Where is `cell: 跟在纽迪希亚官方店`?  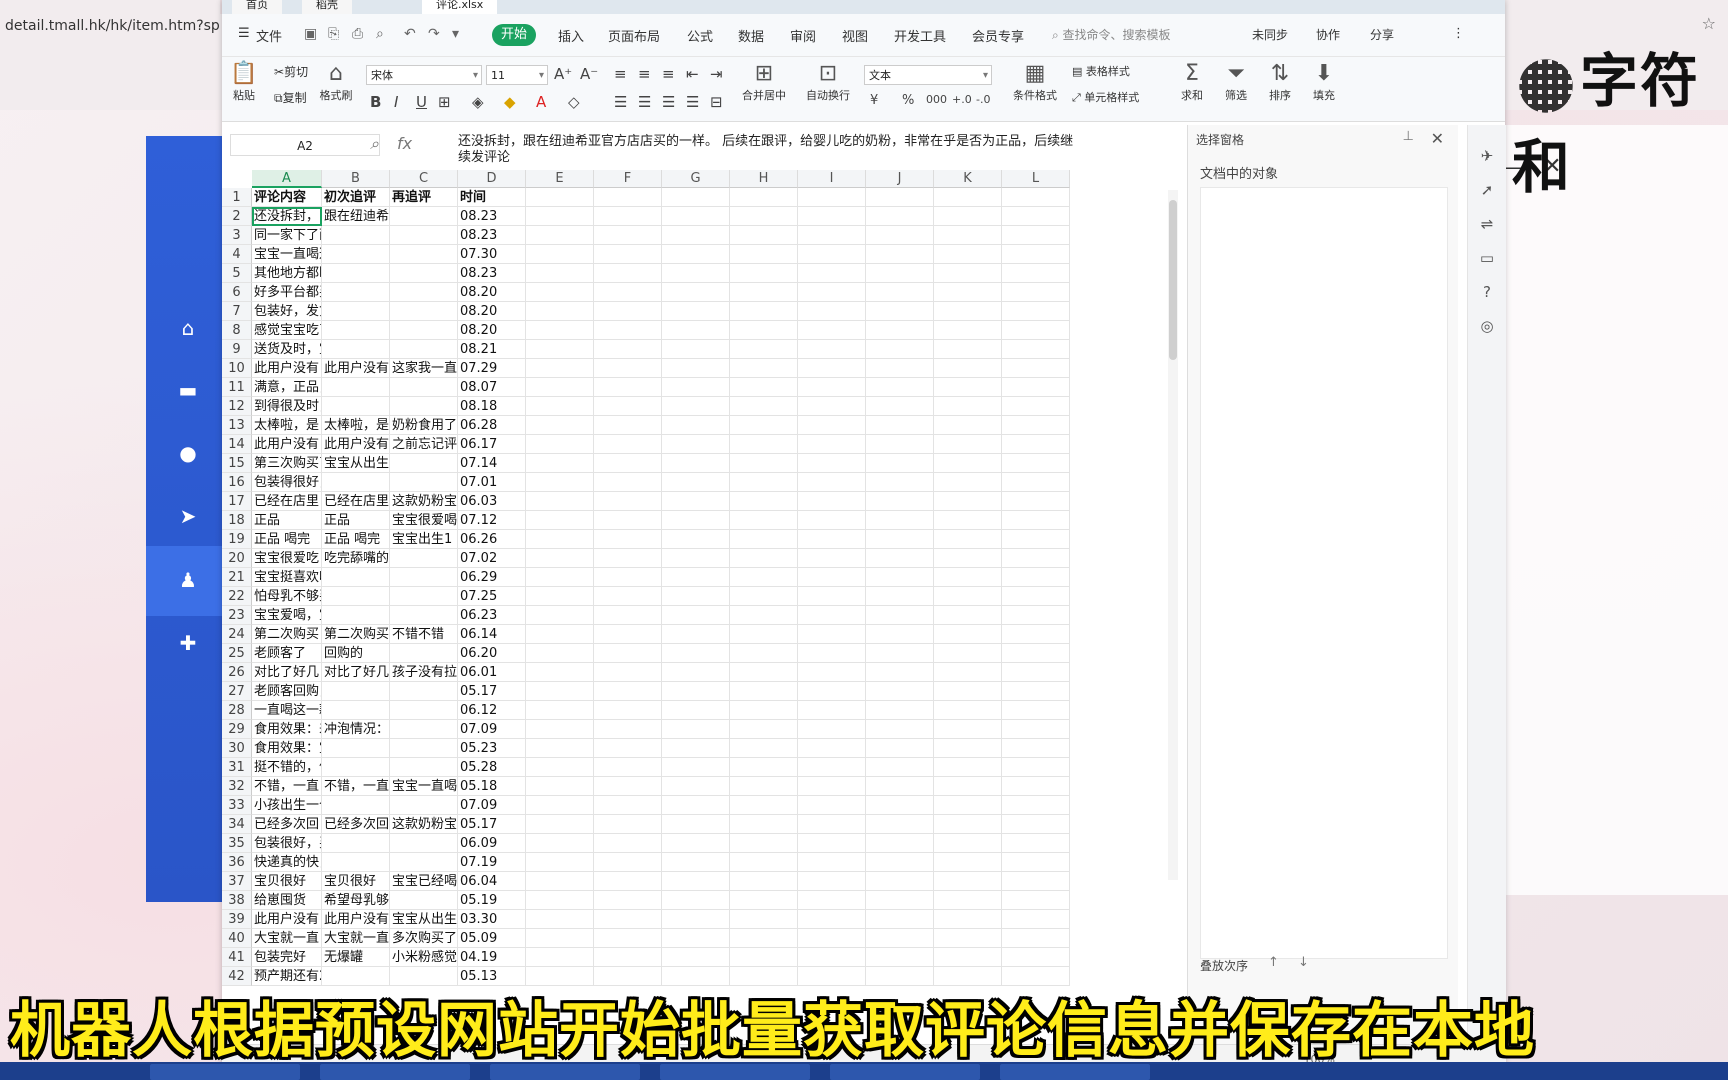
cell: 跟在纽迪希亚官方店 is located at coordinates (356, 216).